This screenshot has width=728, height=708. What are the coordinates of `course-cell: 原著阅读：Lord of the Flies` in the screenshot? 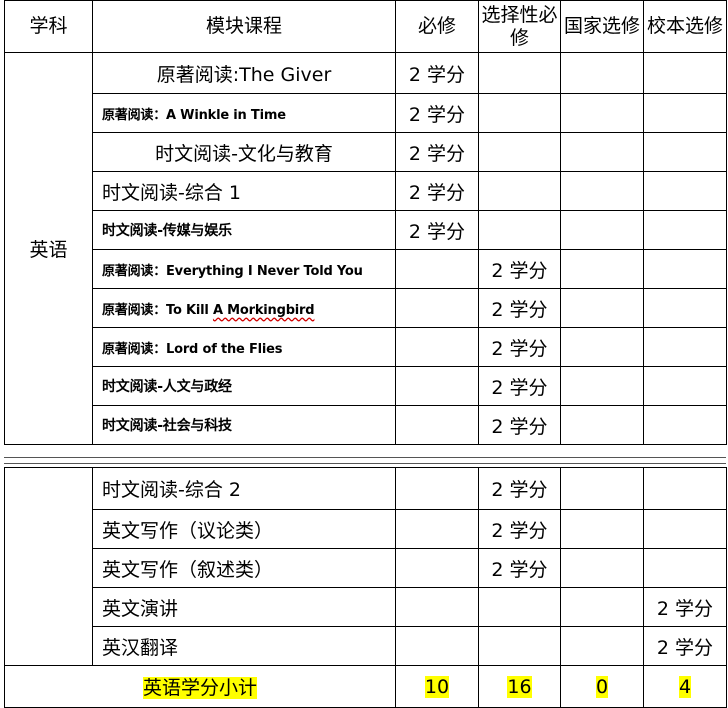 It's located at (244, 347).